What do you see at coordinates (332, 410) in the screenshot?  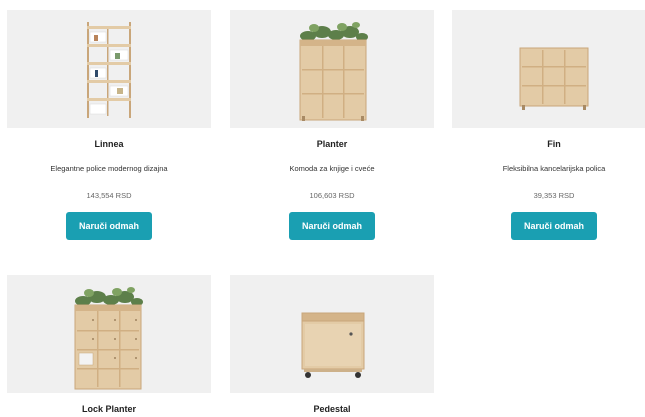 I see `product-name: Pedestal` at bounding box center [332, 410].